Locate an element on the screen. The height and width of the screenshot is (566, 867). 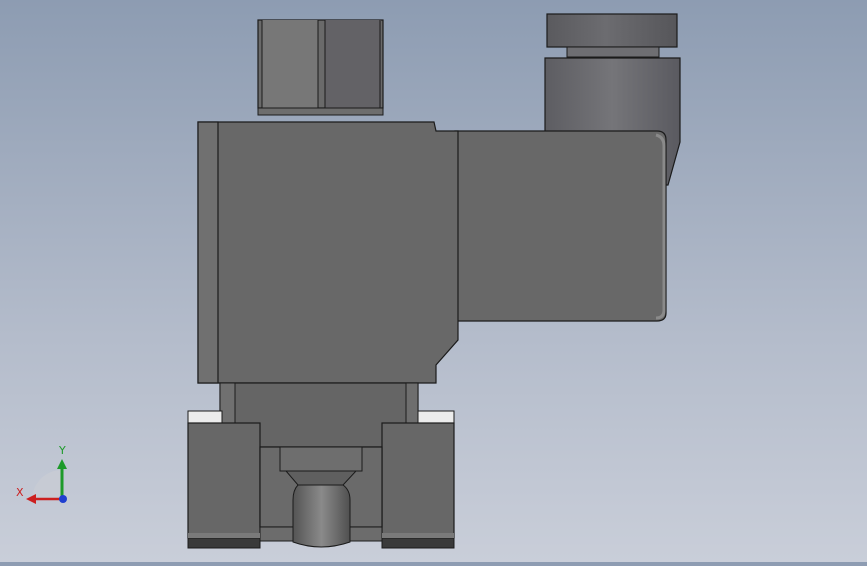
x-axis-head is located at coordinates (31, 499).